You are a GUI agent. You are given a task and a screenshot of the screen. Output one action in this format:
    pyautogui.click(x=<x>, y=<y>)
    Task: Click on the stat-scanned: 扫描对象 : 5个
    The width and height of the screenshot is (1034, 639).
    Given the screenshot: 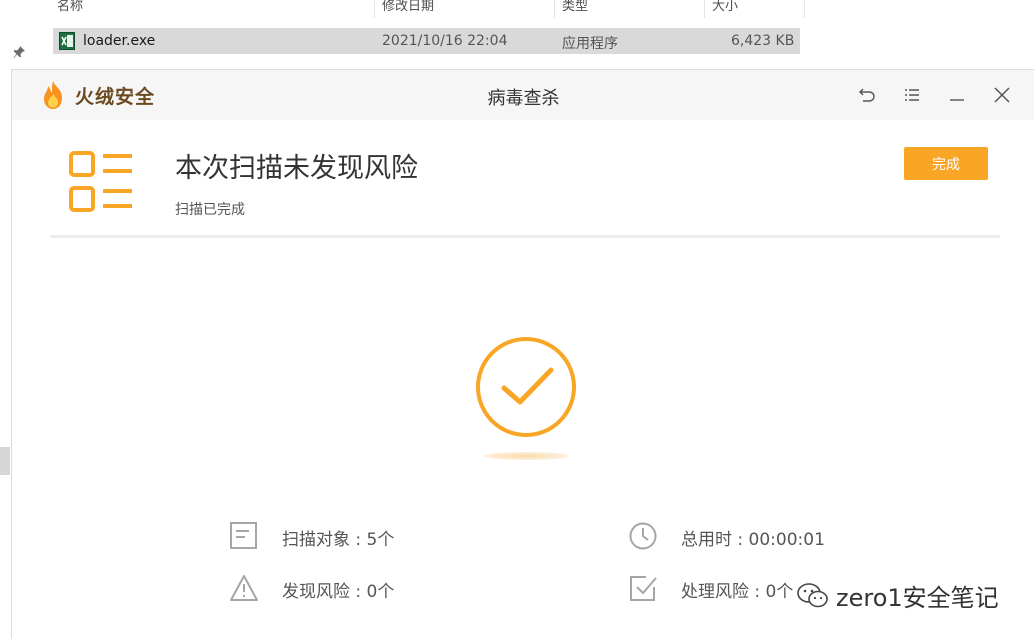 What is the action you would take?
    pyautogui.click(x=359, y=536)
    